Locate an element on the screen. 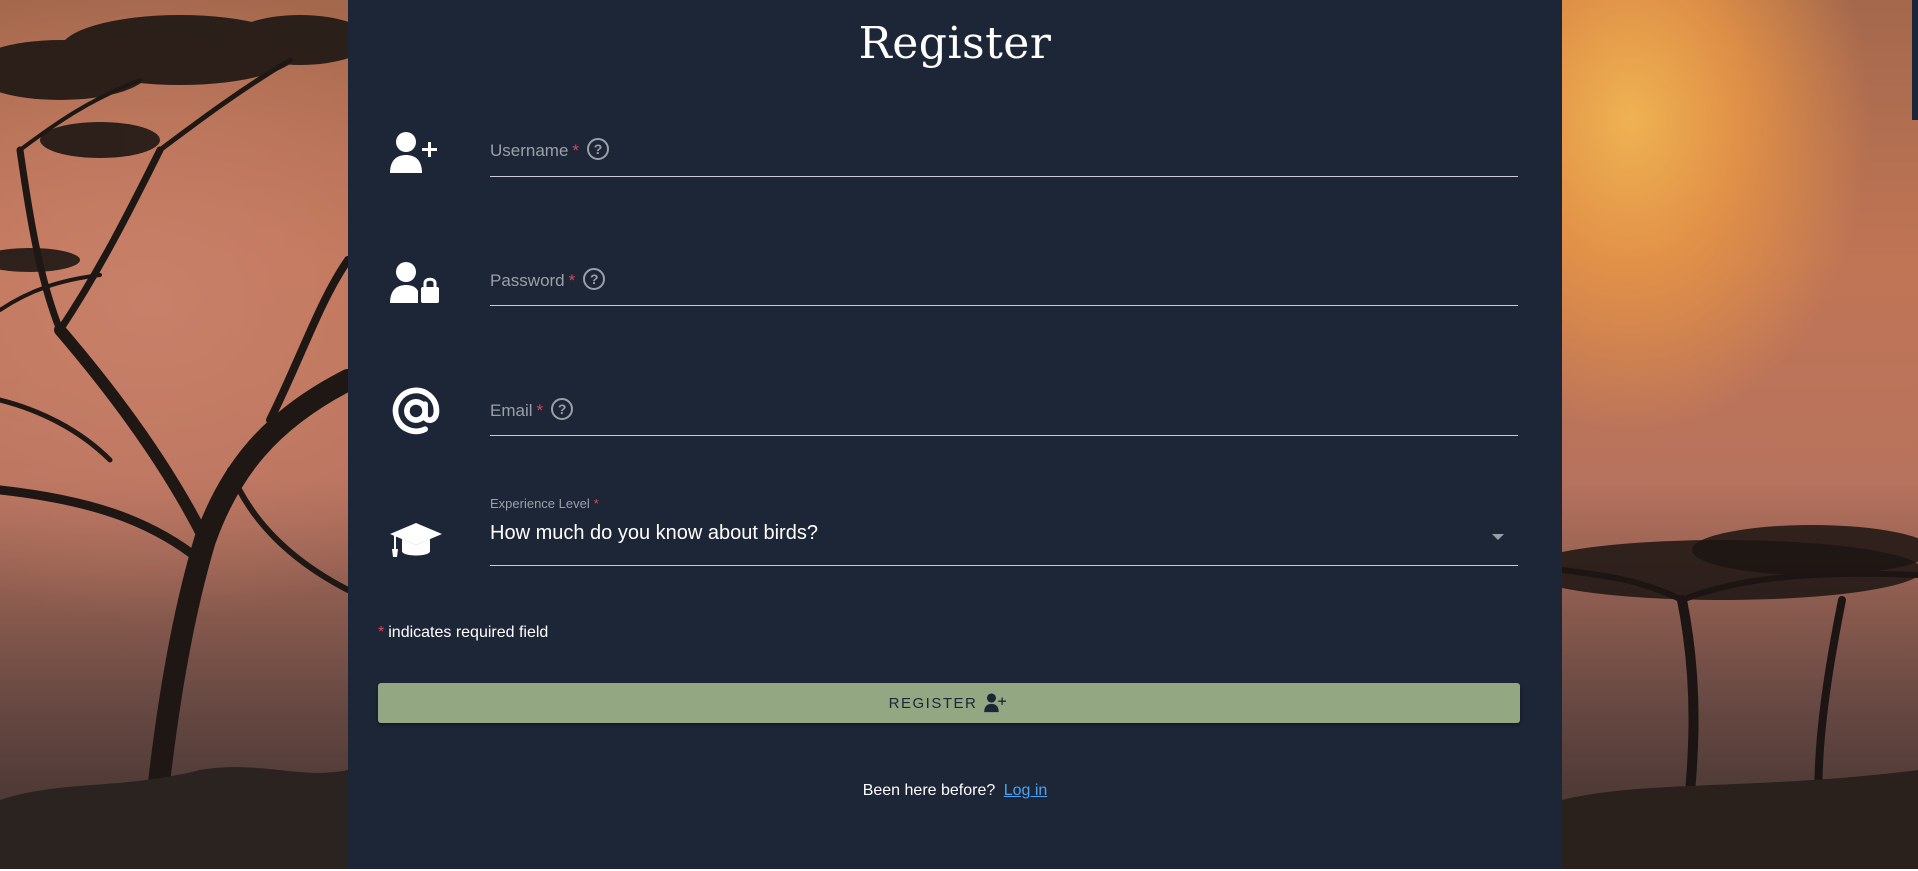 The height and width of the screenshot is (871, 1918). username-underline is located at coordinates (1004, 176).